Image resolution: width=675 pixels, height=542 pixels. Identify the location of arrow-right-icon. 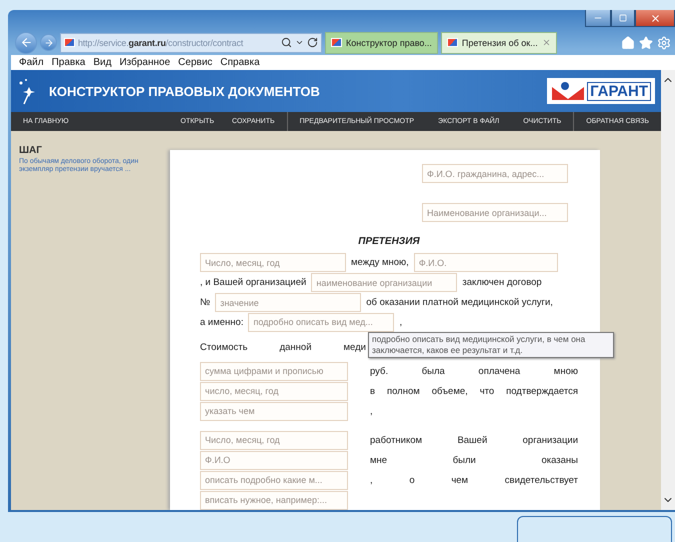
(49, 43).